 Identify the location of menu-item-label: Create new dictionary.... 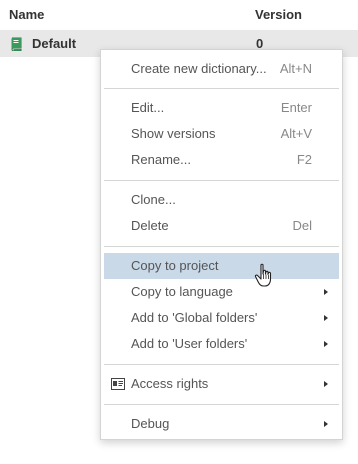
(199, 68).